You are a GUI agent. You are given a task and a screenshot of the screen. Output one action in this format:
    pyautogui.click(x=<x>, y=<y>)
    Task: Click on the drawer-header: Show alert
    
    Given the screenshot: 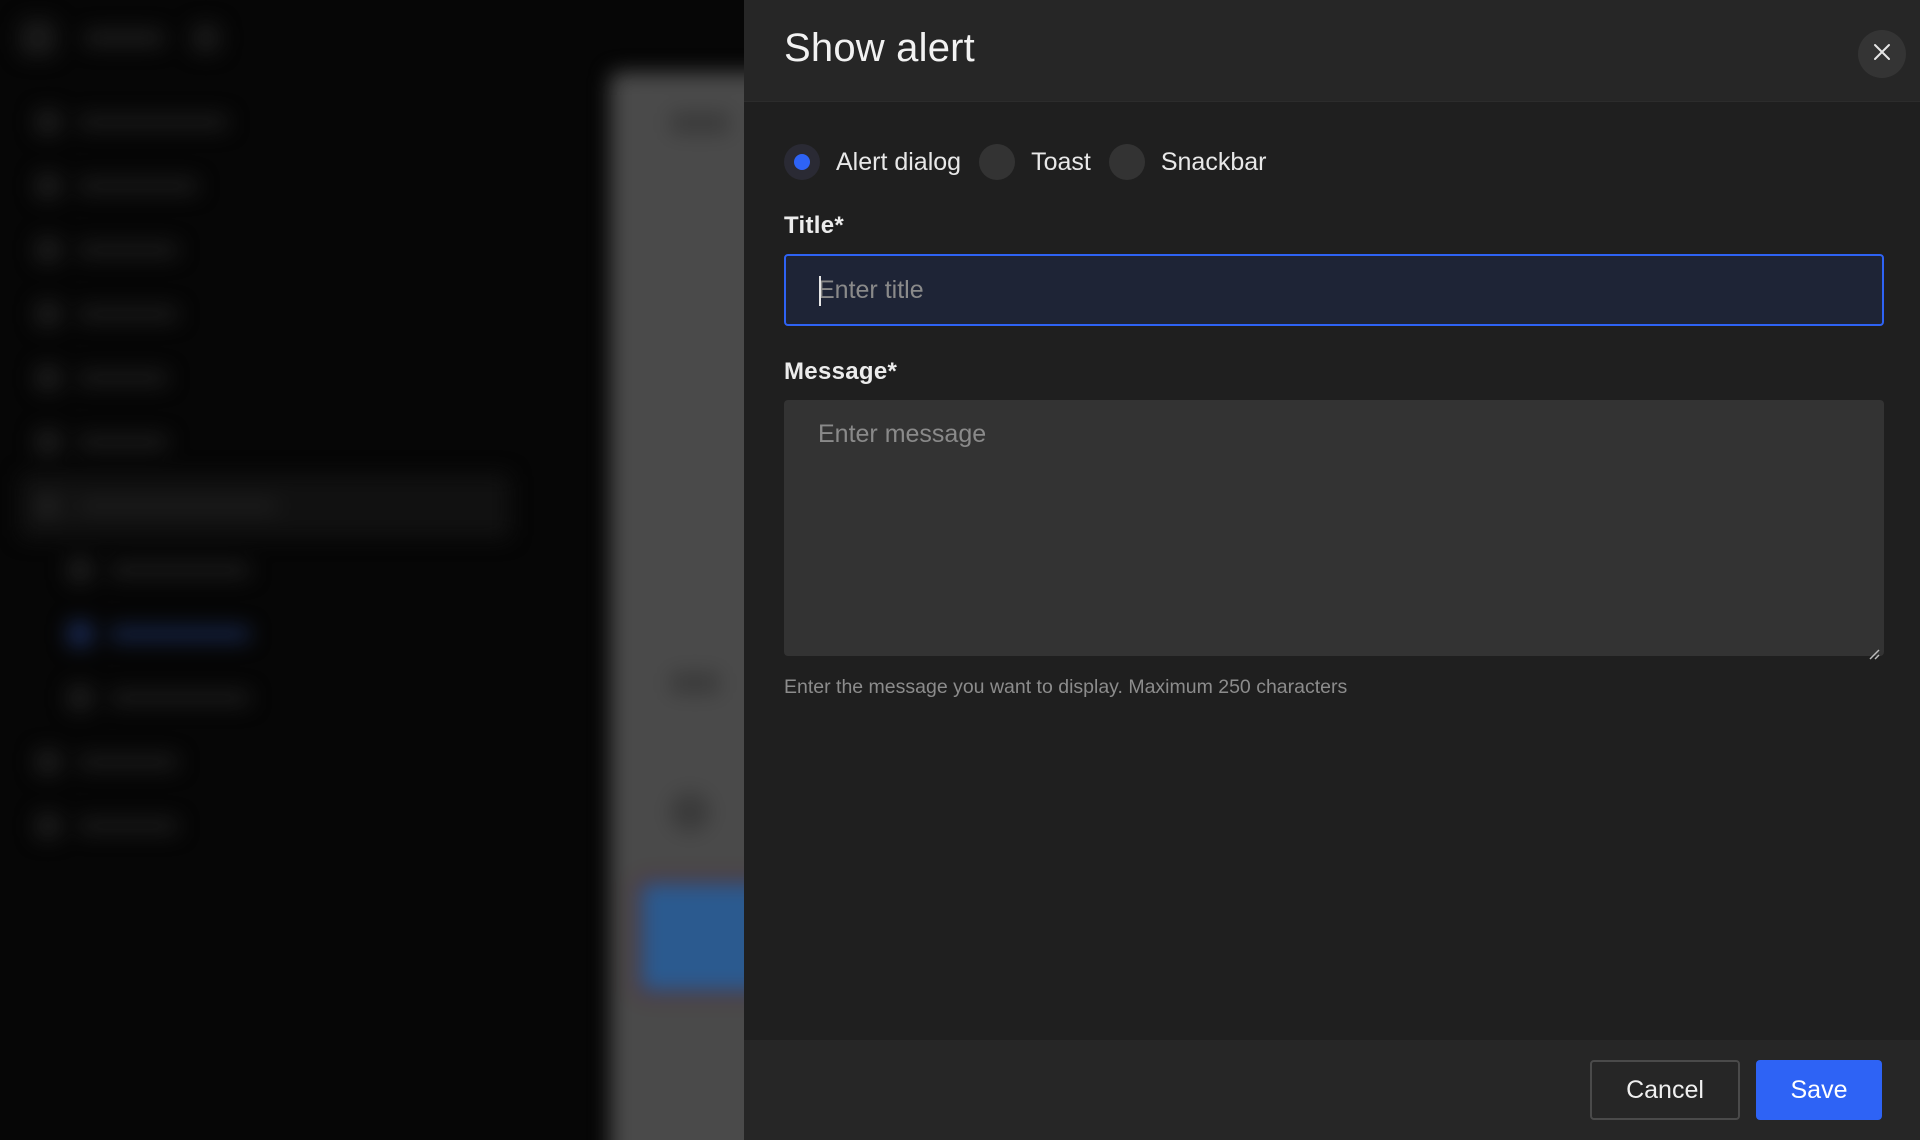 What is the action you would take?
    pyautogui.click(x=1332, y=51)
    